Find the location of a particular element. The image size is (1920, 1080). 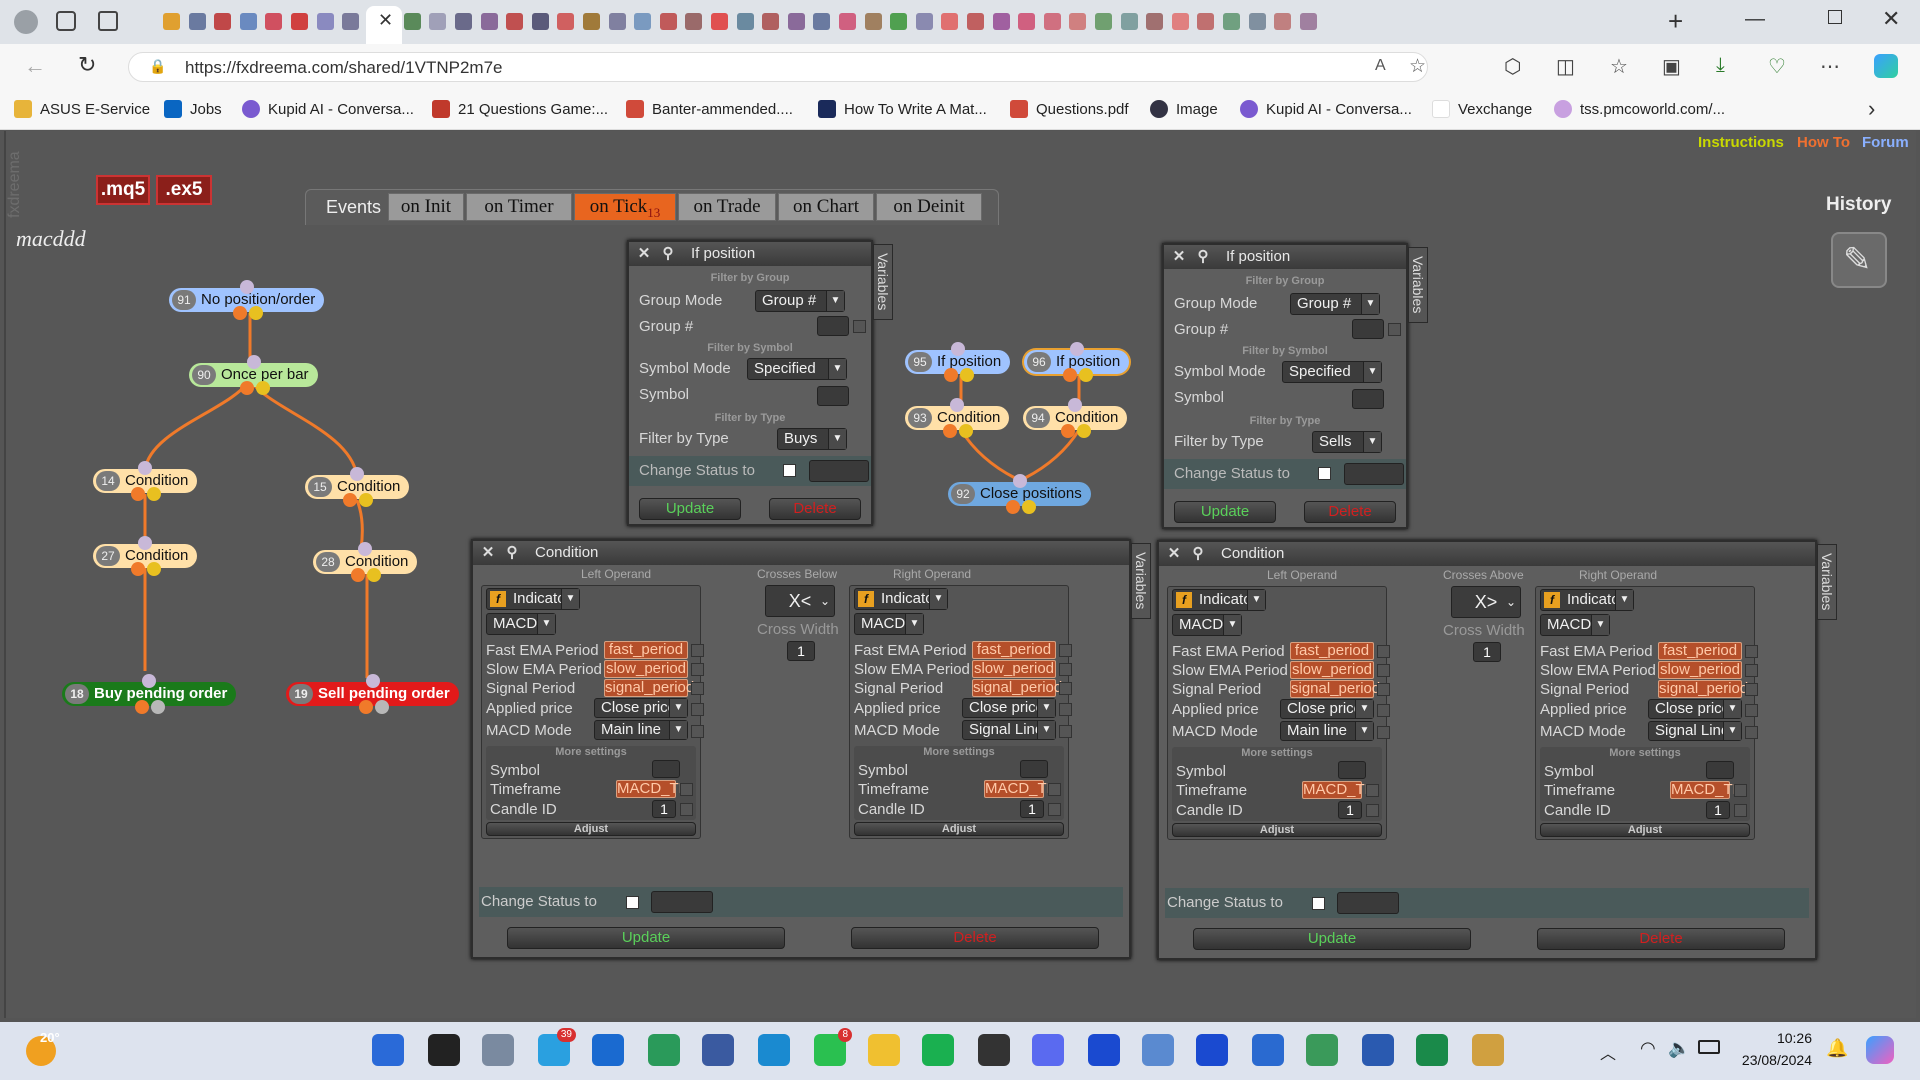

timeframe-variable: MACD_TF is located at coordinates (652, 789).